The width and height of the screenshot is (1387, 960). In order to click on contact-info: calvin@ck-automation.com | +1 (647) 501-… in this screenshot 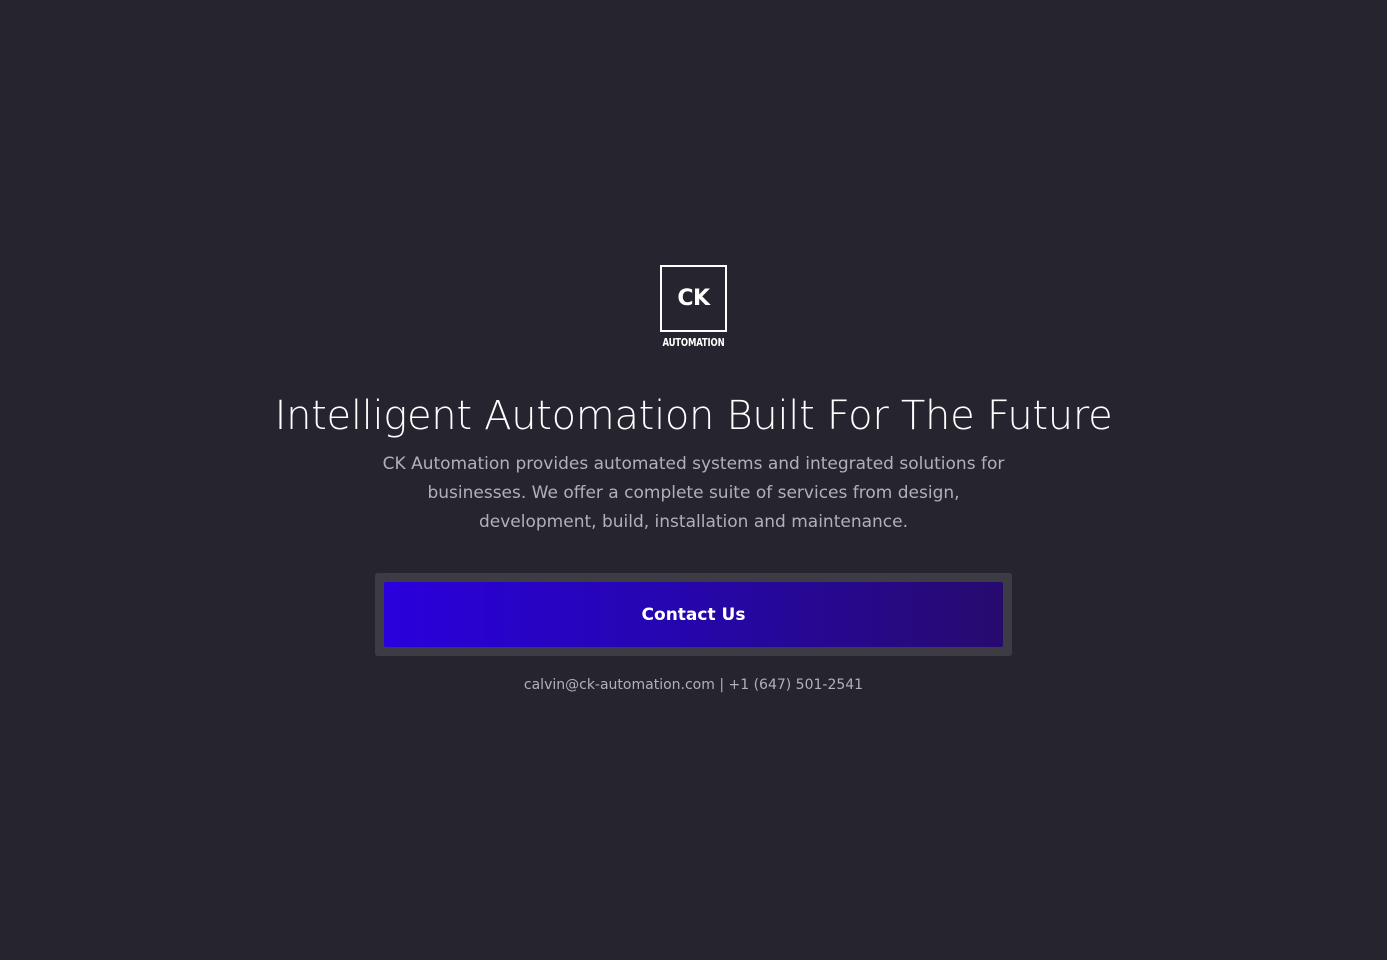, I will do `click(693, 685)`.